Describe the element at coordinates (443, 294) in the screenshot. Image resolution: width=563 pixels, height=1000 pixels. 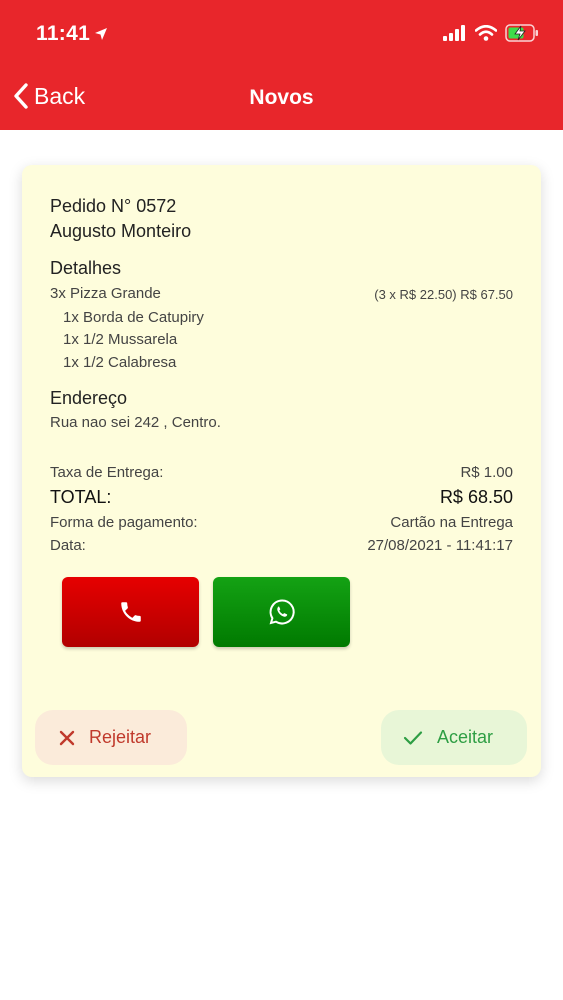
I see `main-item-price: (3 x R$ 22.50) R$ 67.50` at that location.